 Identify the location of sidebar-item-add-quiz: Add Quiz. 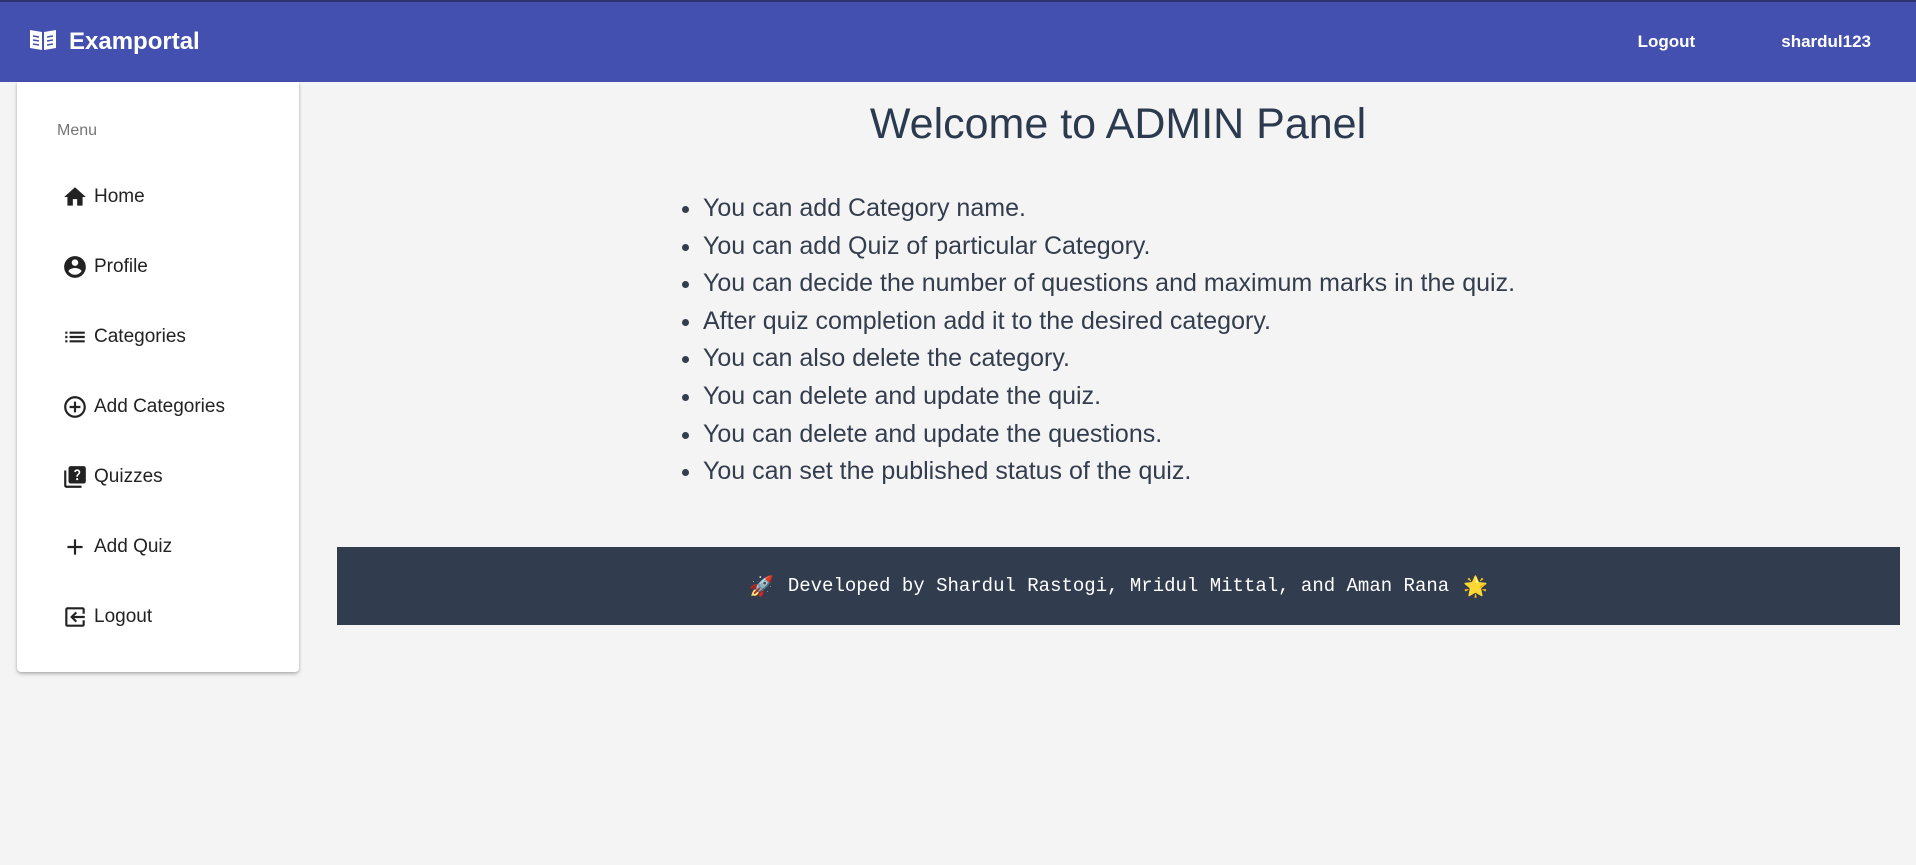
(171, 547).